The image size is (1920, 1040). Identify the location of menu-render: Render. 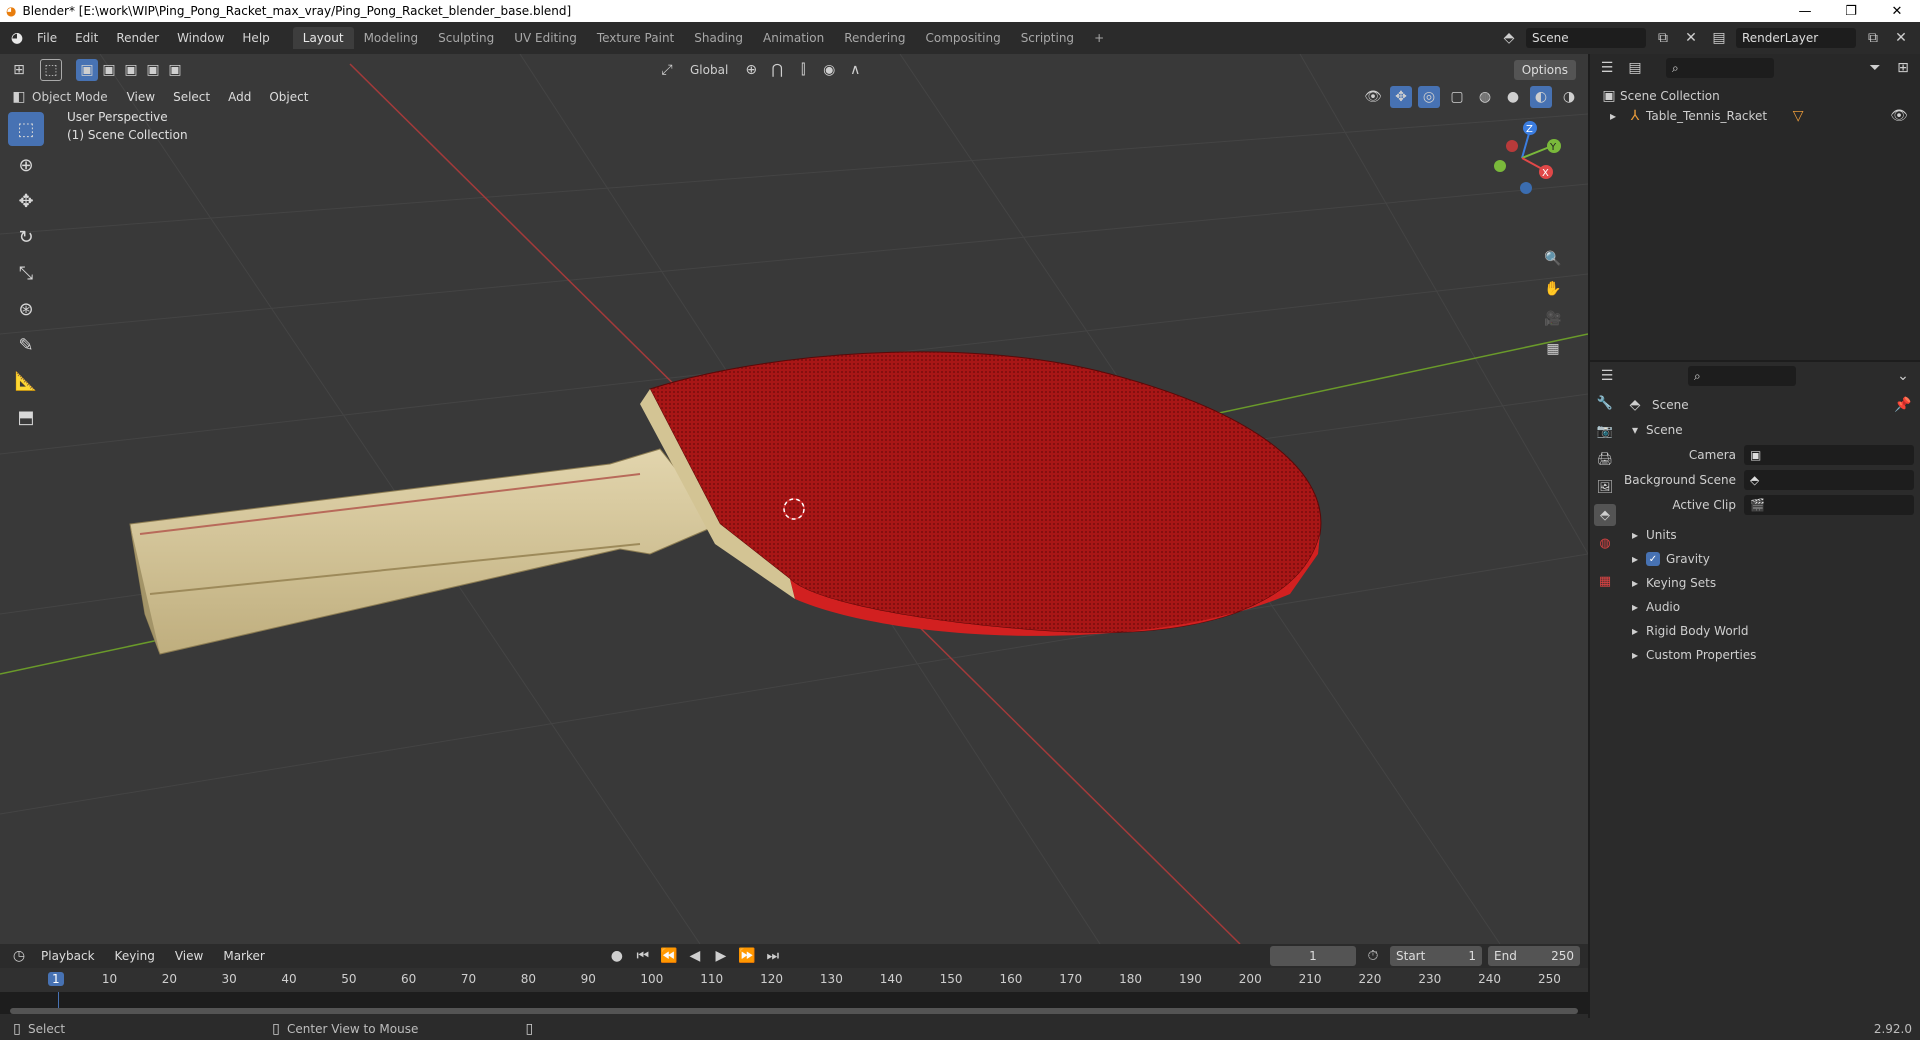
(137, 38).